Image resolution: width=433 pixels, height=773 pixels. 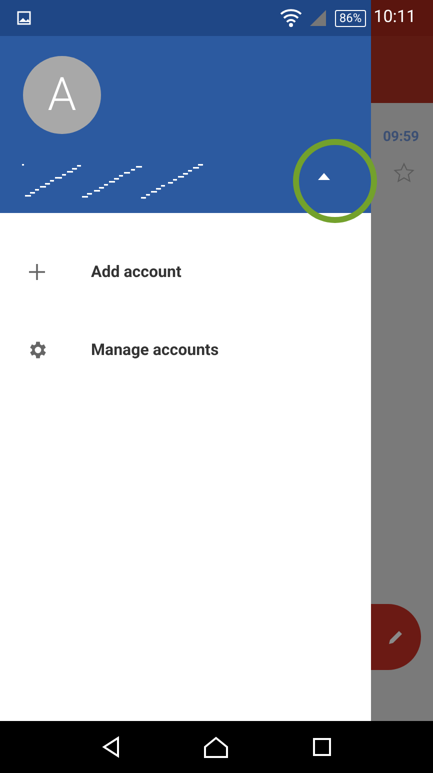 I want to click on image-icon, so click(x=24, y=18).